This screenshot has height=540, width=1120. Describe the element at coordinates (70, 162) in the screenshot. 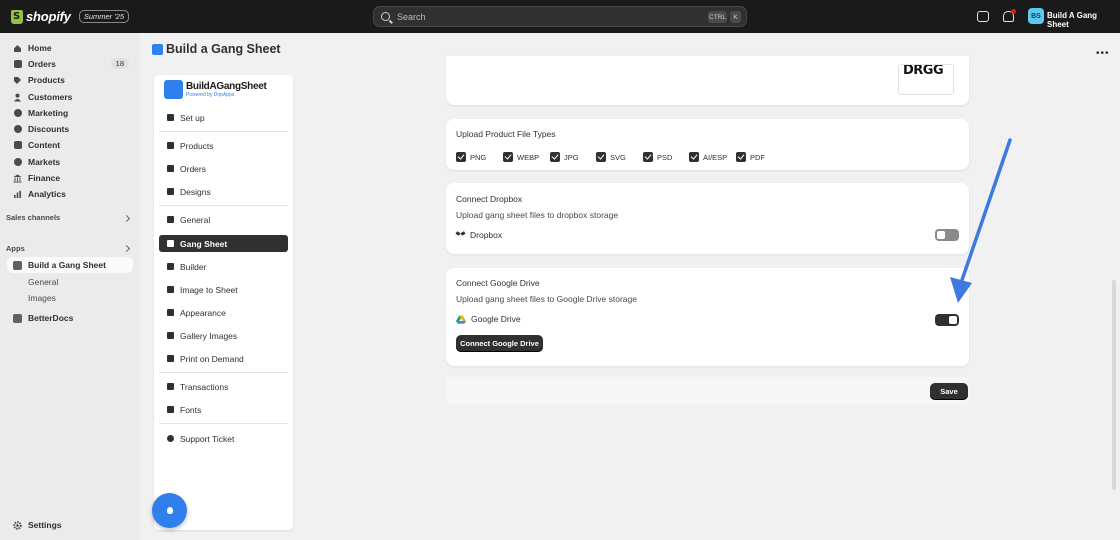

I see `sidebar-item-markets: Markets` at that location.